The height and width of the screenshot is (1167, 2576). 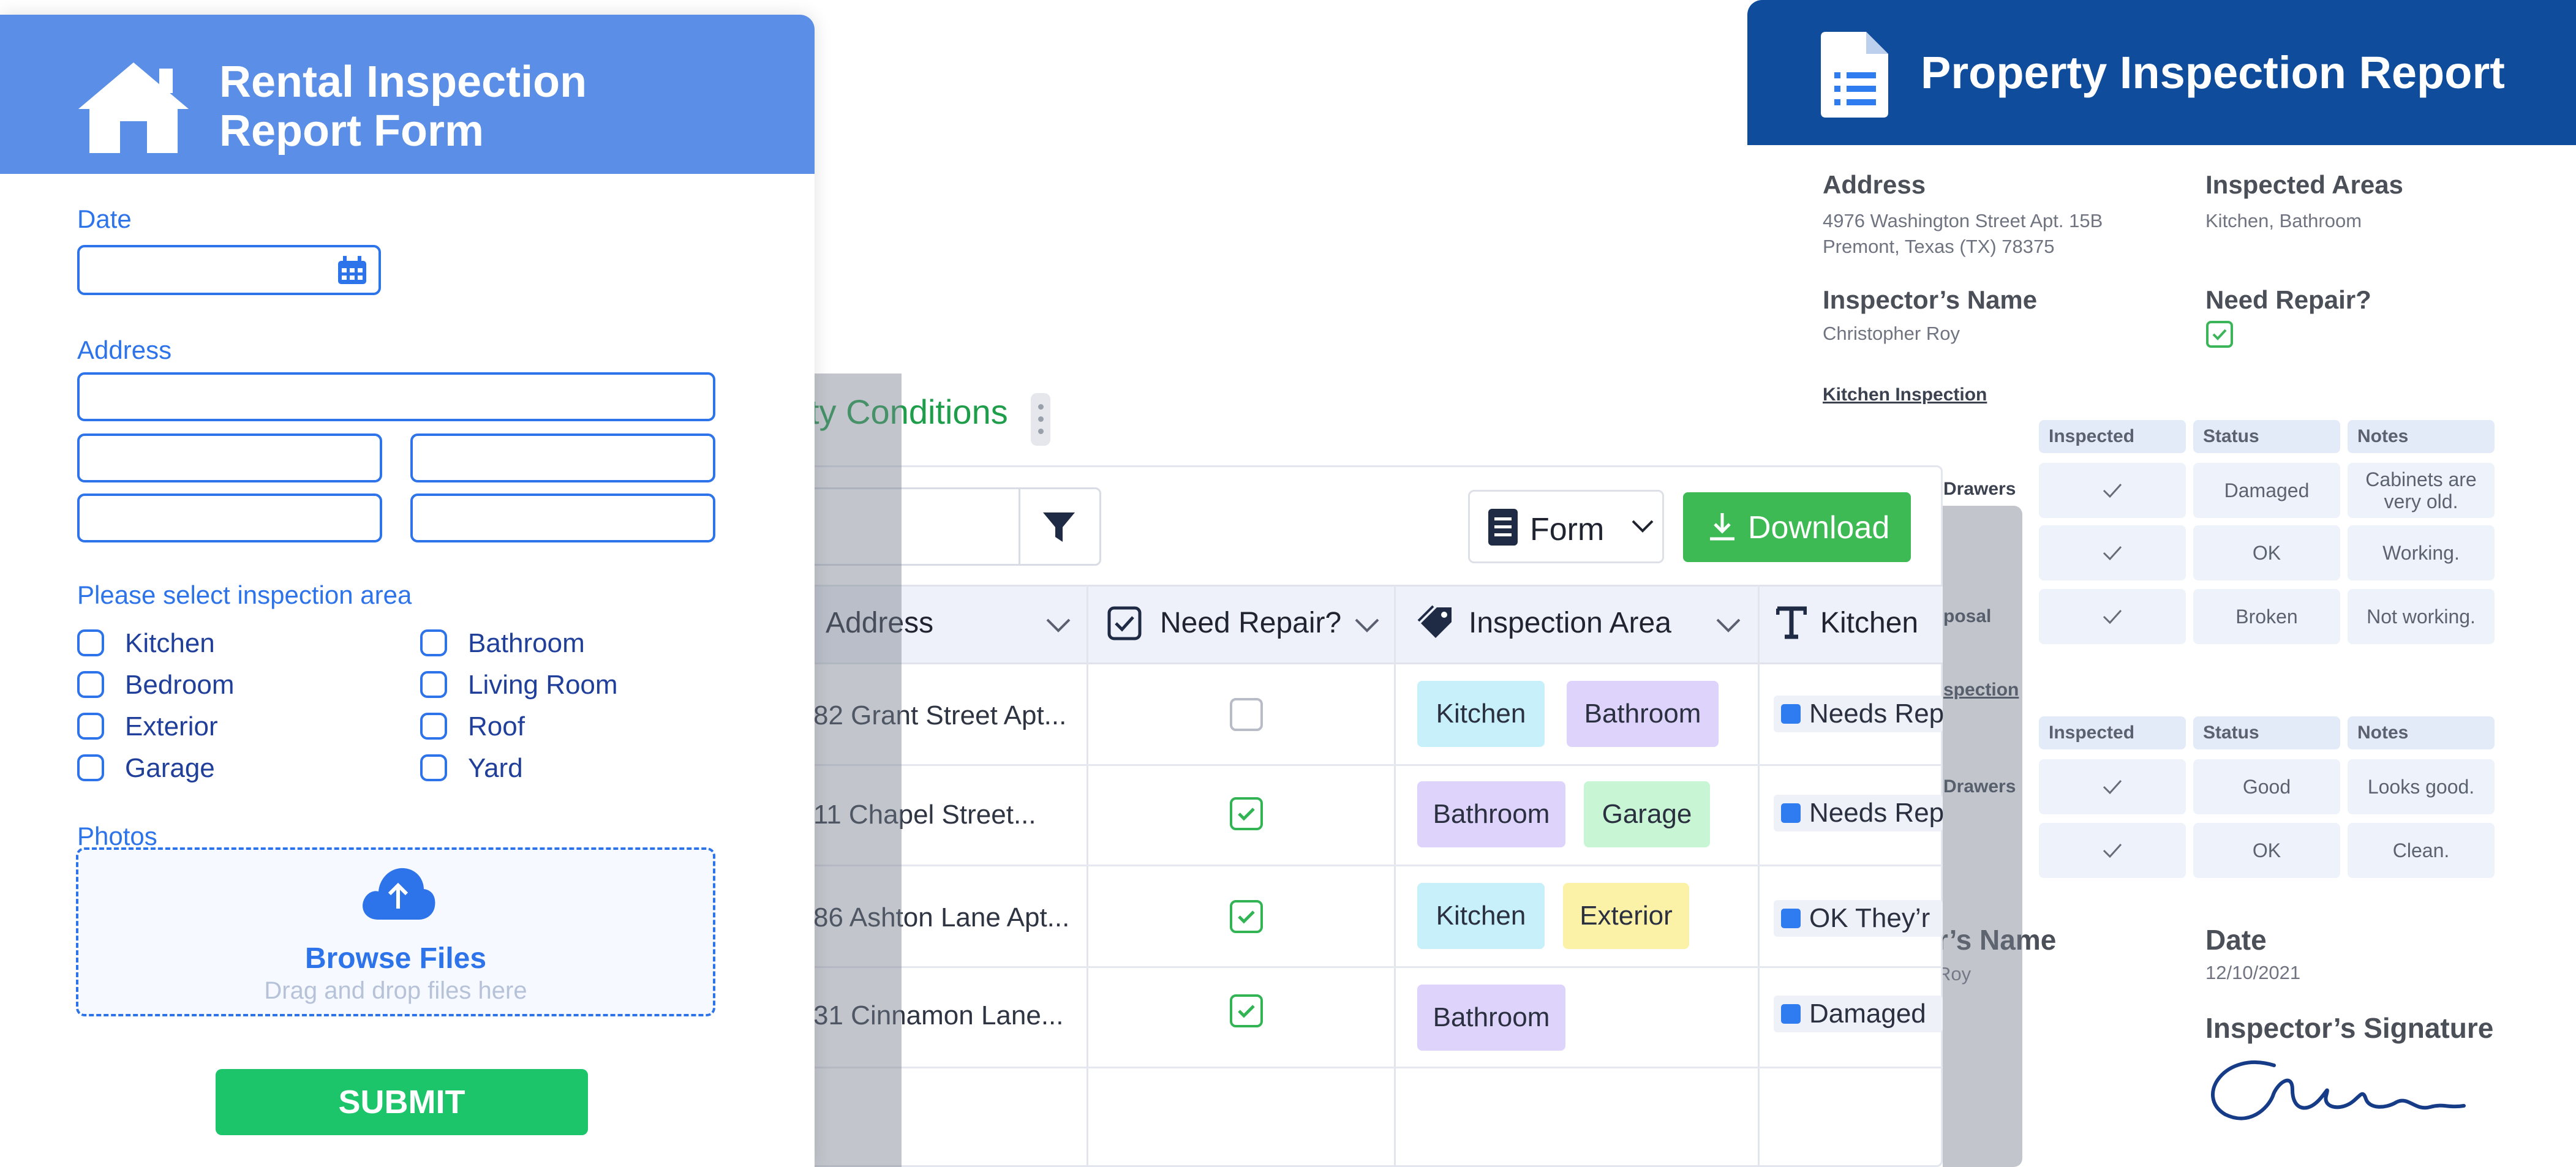 What do you see at coordinates (433, 643) in the screenshot?
I see `checkbox-bathroom` at bounding box center [433, 643].